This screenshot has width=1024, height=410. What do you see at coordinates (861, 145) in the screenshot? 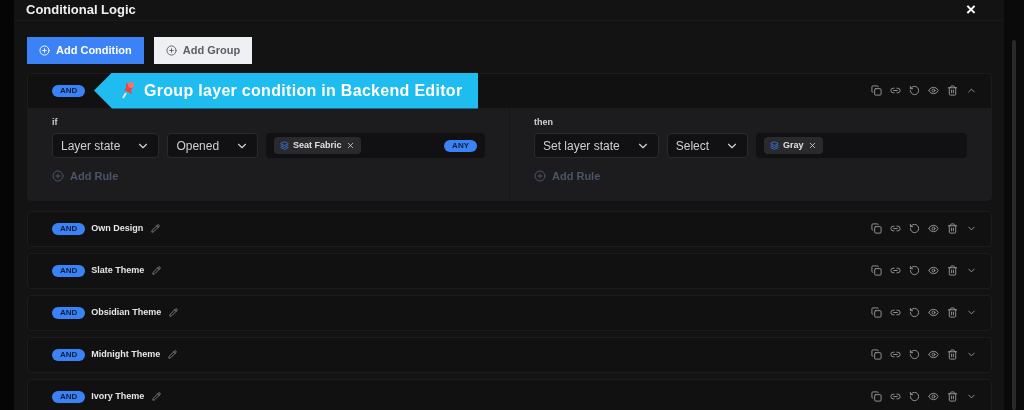
I see `tags-field: Gray` at bounding box center [861, 145].